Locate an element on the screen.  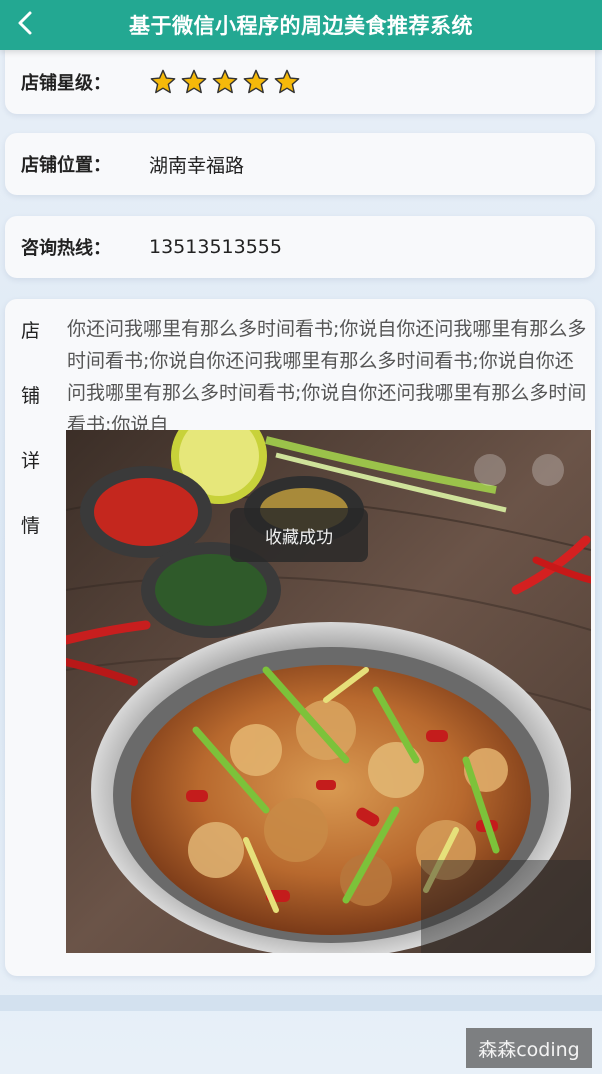
details-label-char: 详 is located at coordinates (31, 461).